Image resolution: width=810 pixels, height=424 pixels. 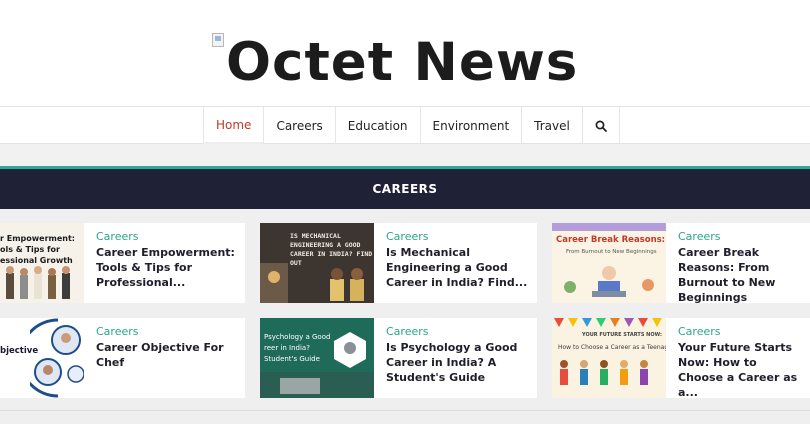 I want to click on bunting-decoration, so click(x=608, y=322).